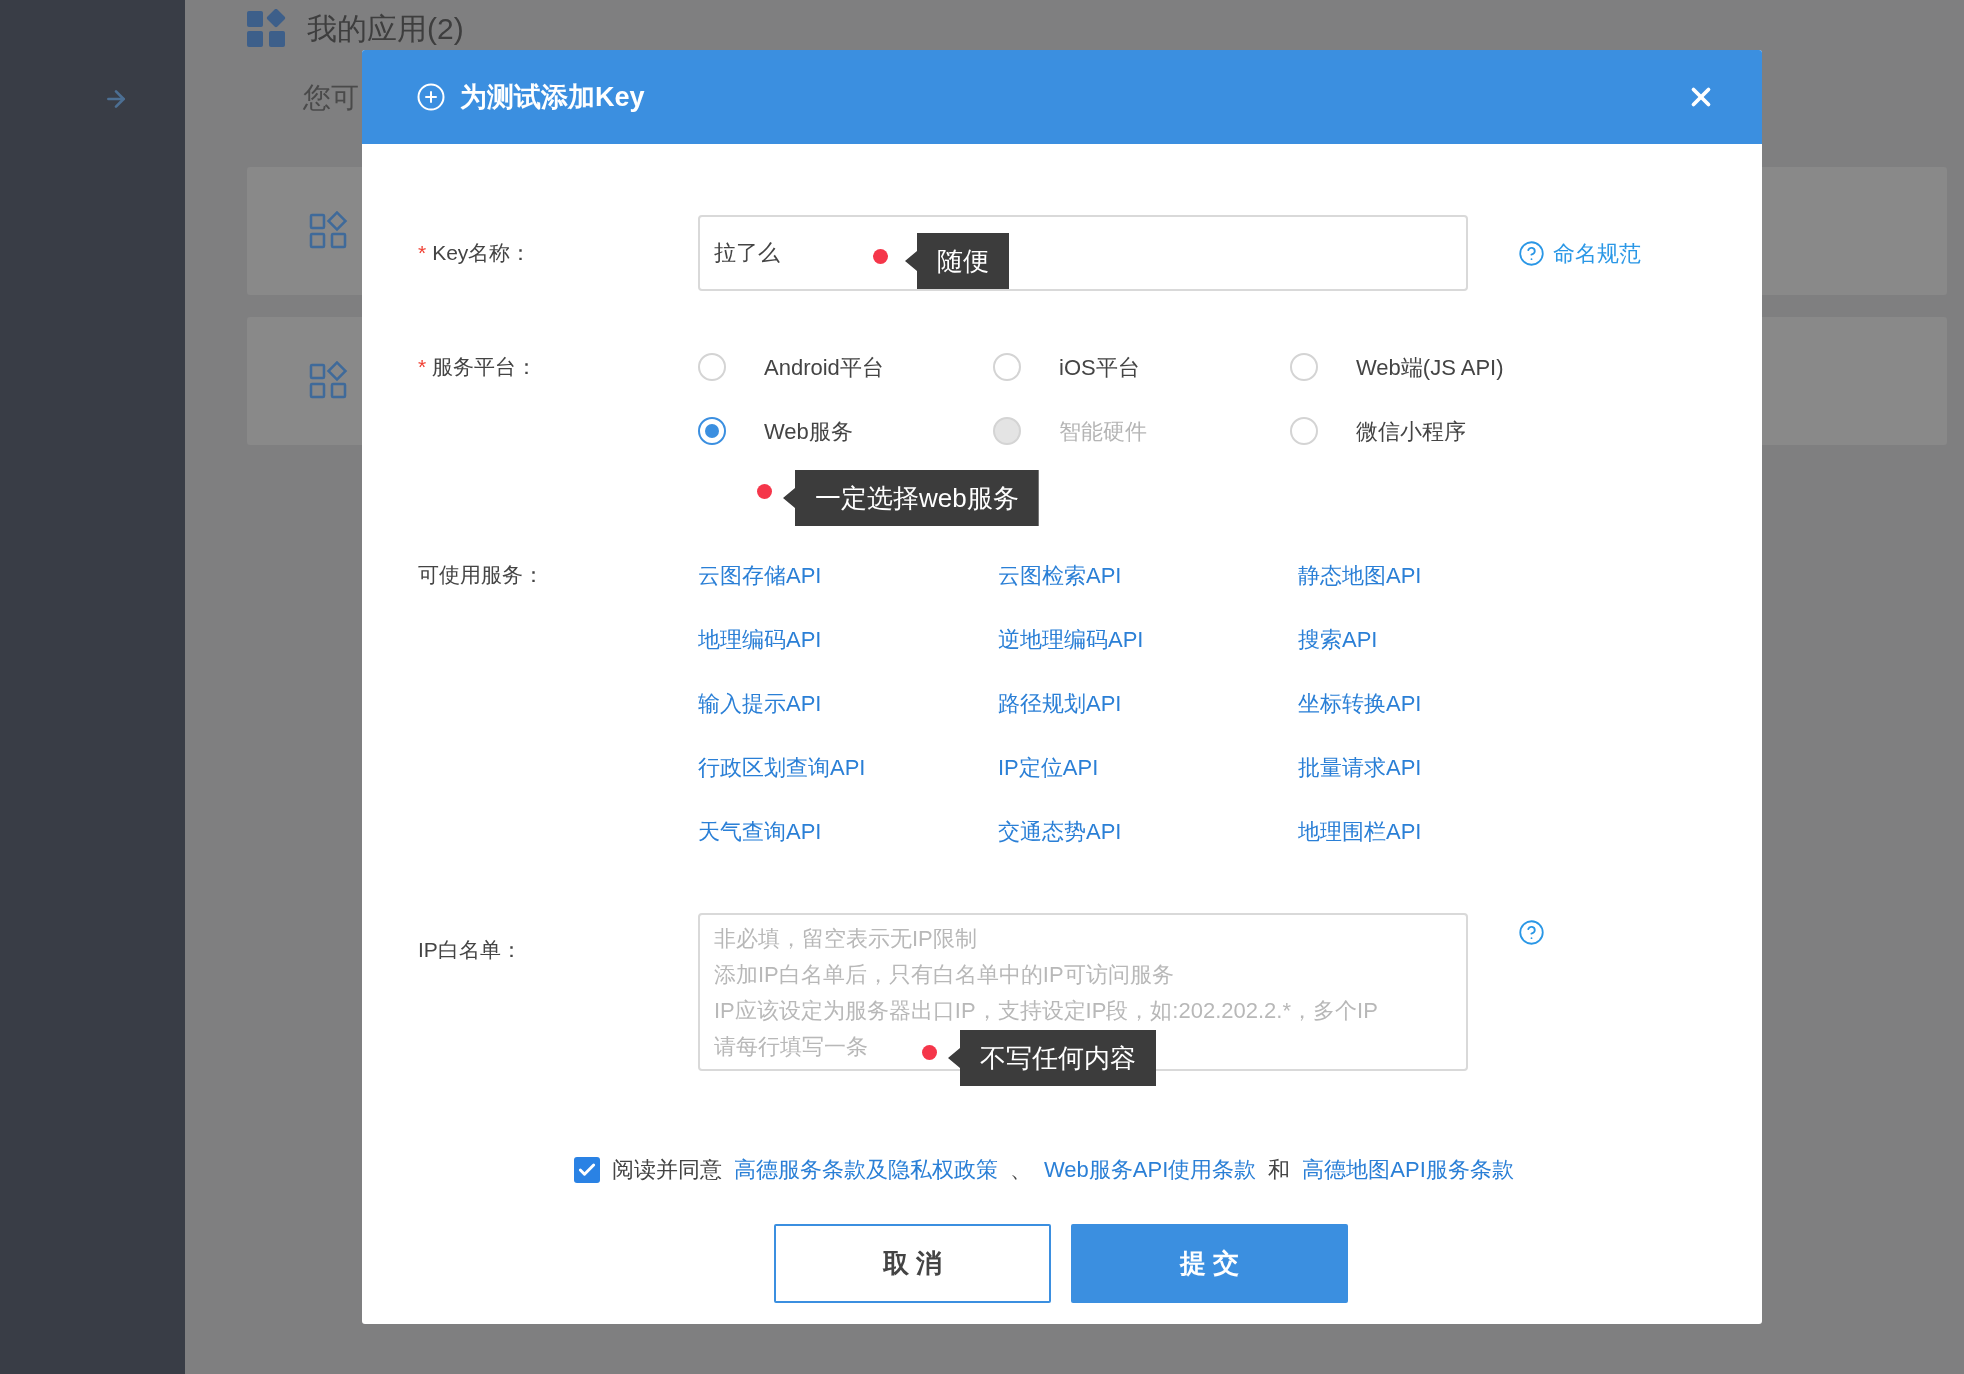 The image size is (1964, 1374). What do you see at coordinates (482, 253) in the screenshot?
I see `field-label: Key名称：` at bounding box center [482, 253].